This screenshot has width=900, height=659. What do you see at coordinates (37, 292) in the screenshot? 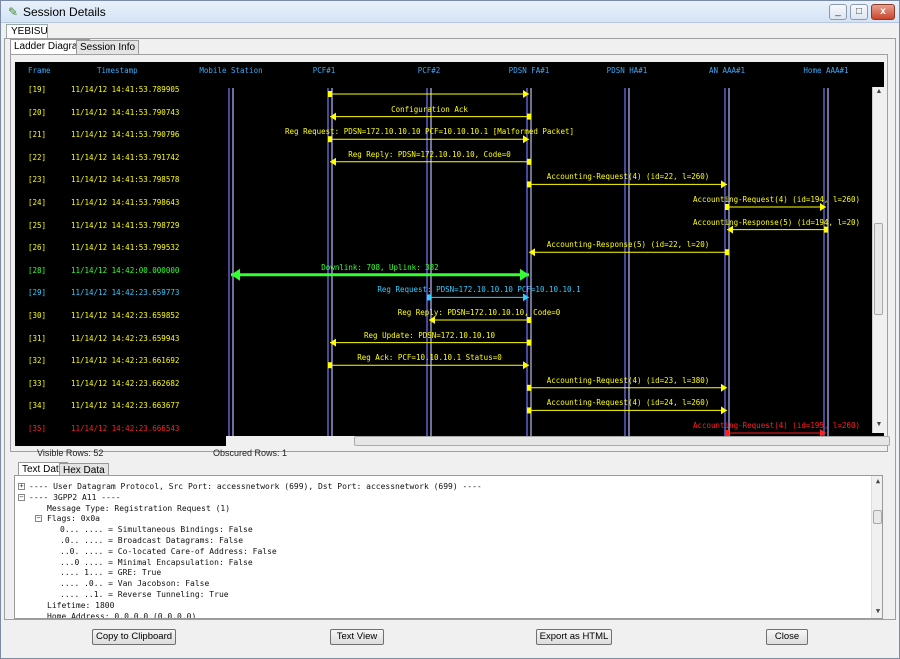
I see `frame-number: [29]` at bounding box center [37, 292].